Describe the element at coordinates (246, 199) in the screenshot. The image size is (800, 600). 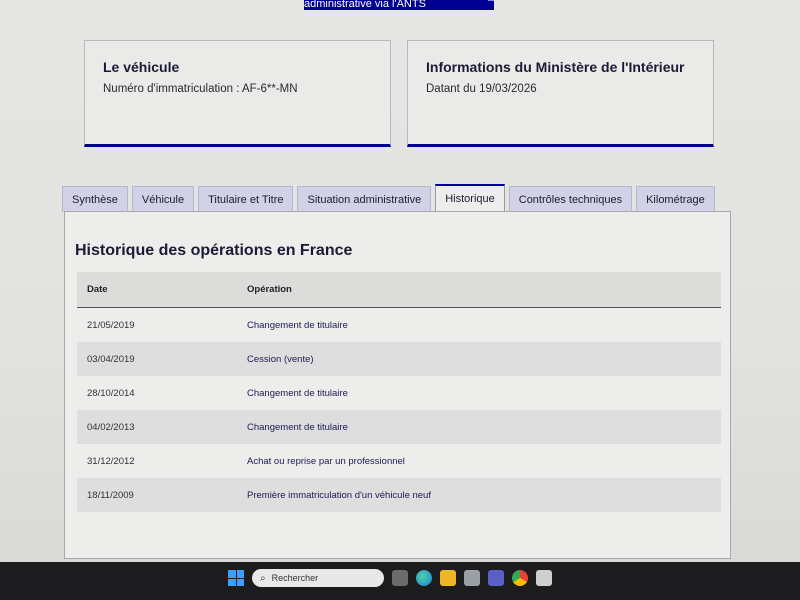
I see `tab-titulaire-titre: Titulaire et Titre` at that location.